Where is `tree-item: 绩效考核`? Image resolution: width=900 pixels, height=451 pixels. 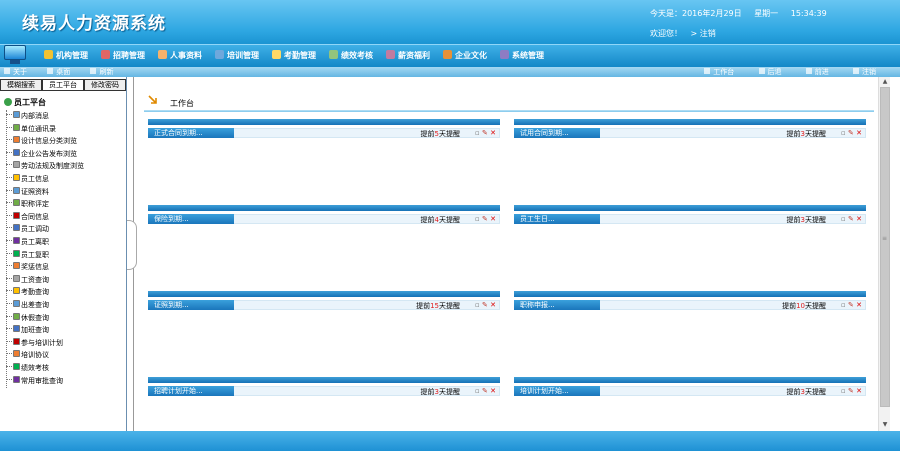 tree-item: 绩效考核 is located at coordinates (27, 368).